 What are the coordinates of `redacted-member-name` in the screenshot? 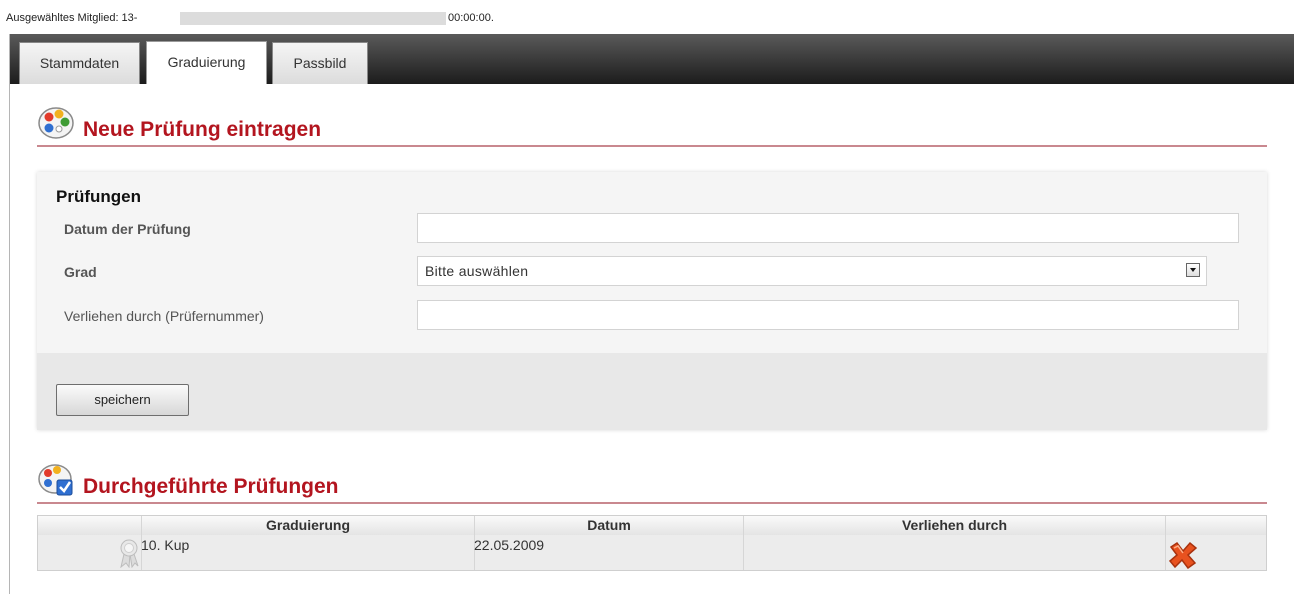 It's located at (313, 18).